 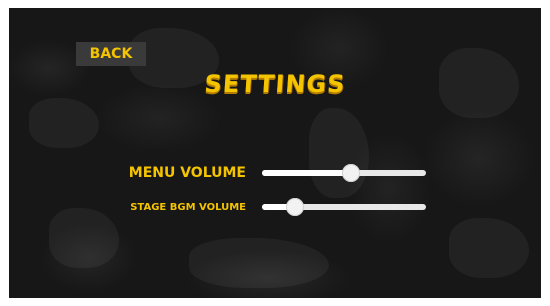 I want to click on menu-volume-slider, so click(x=344, y=173).